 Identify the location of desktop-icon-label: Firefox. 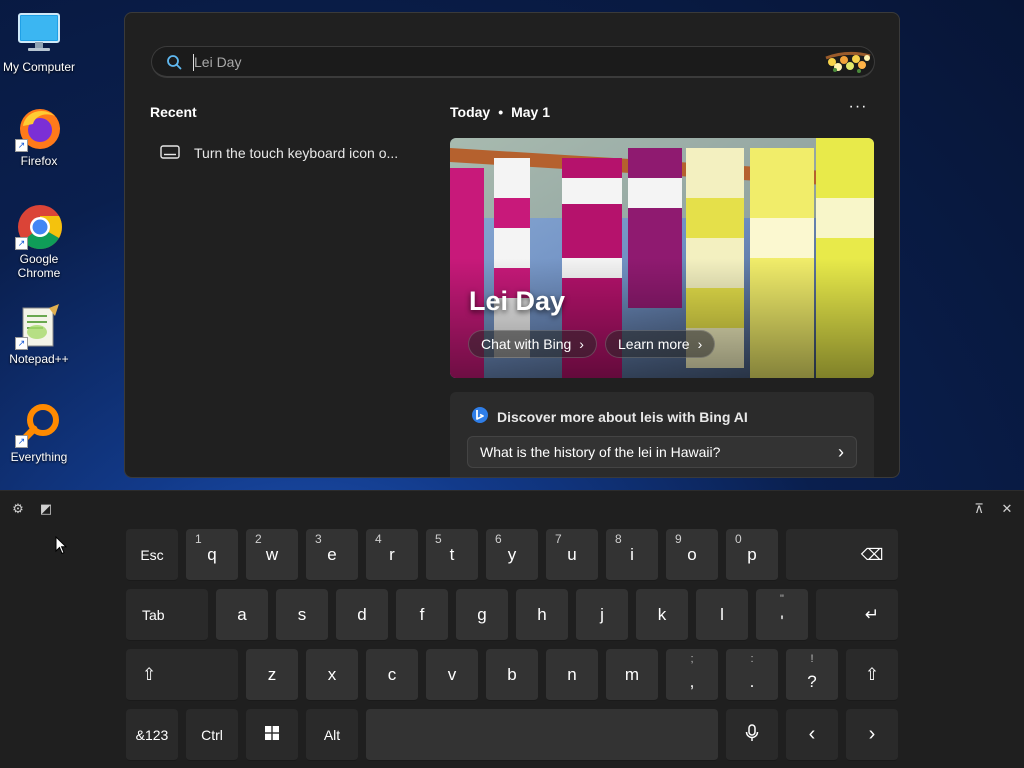
(39, 161).